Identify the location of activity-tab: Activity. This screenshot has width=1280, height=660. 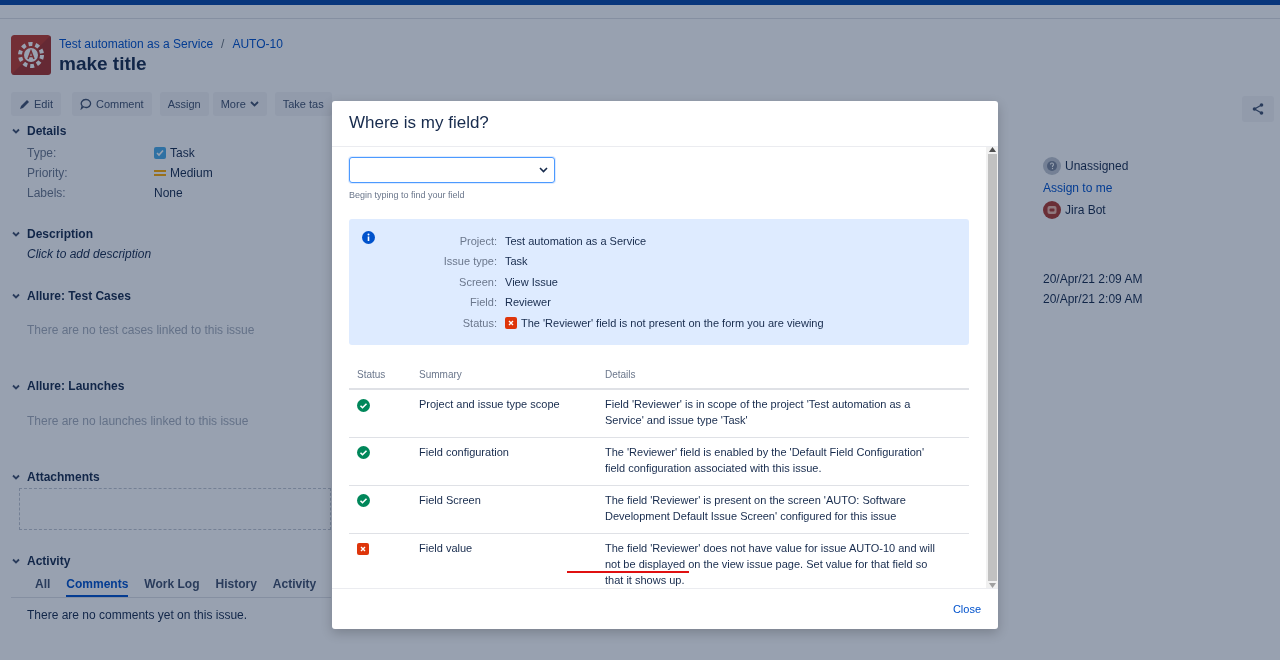
(294, 584).